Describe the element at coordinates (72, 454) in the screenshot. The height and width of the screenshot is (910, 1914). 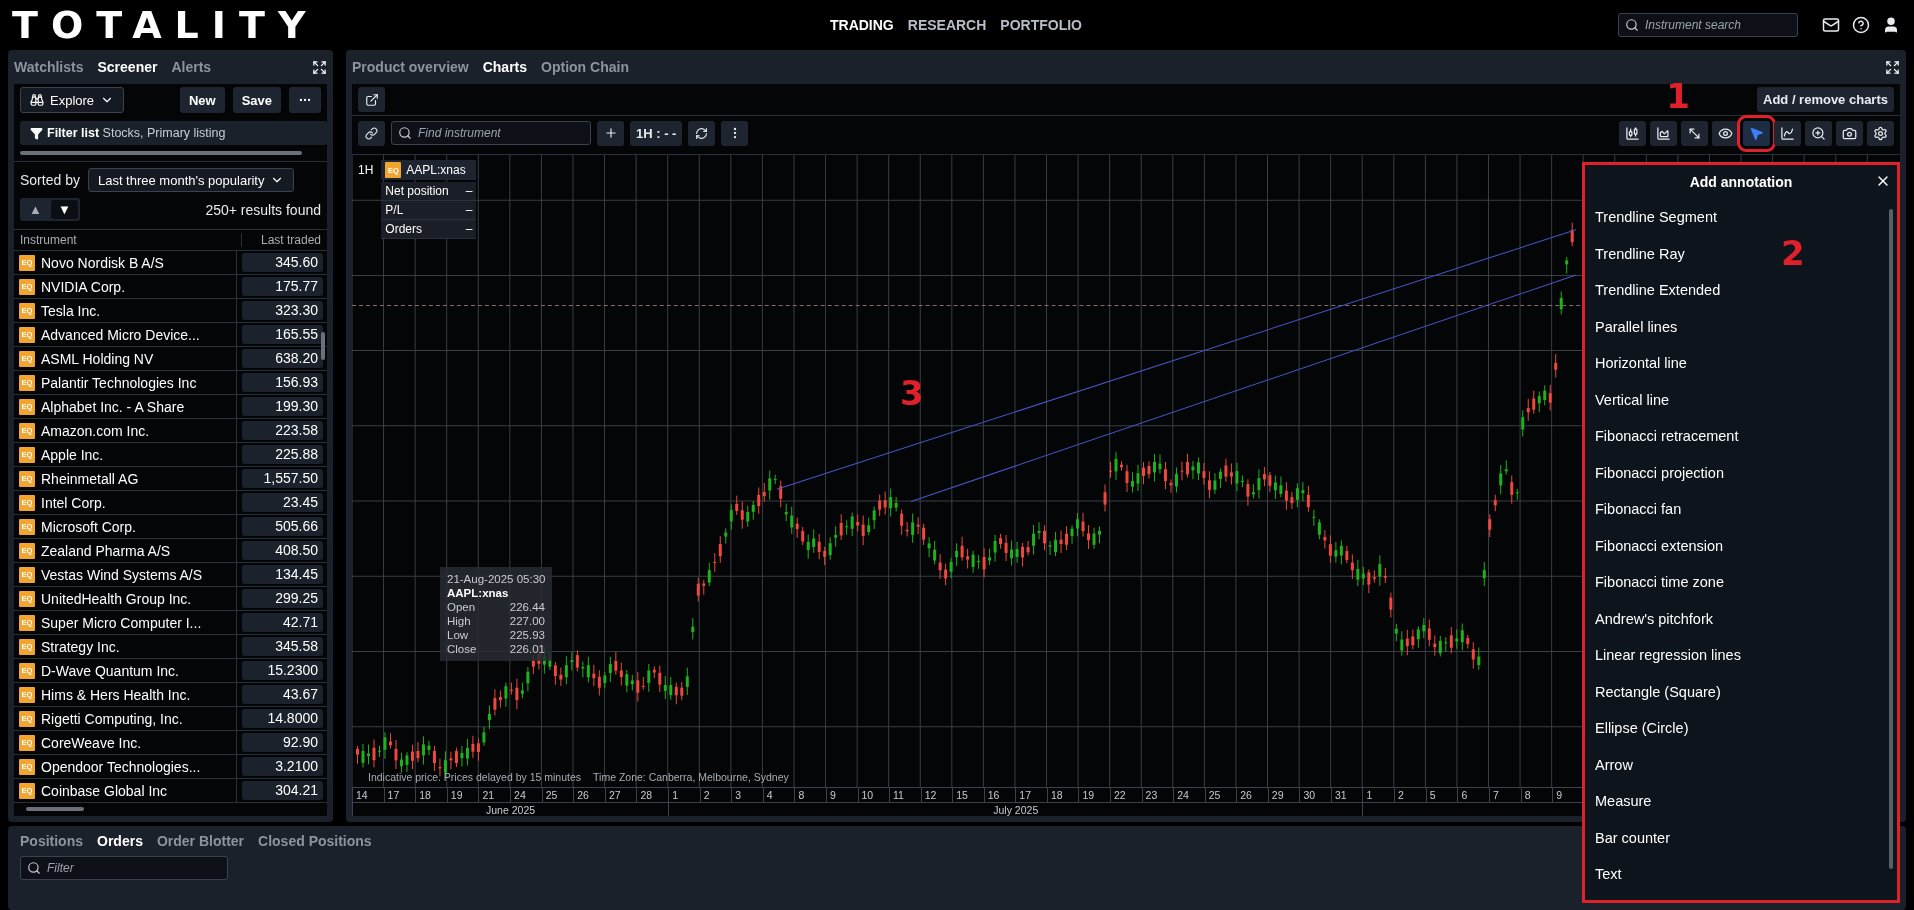
I see `instrument-name: Apple Inc.` at that location.